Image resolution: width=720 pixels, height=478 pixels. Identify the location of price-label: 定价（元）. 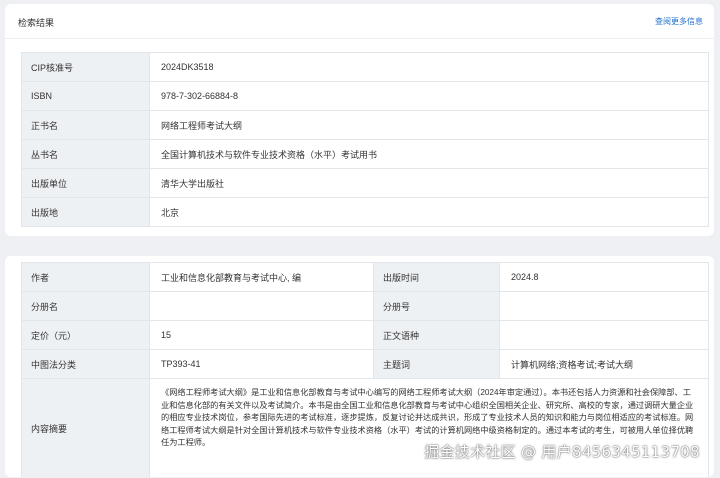
(85, 335).